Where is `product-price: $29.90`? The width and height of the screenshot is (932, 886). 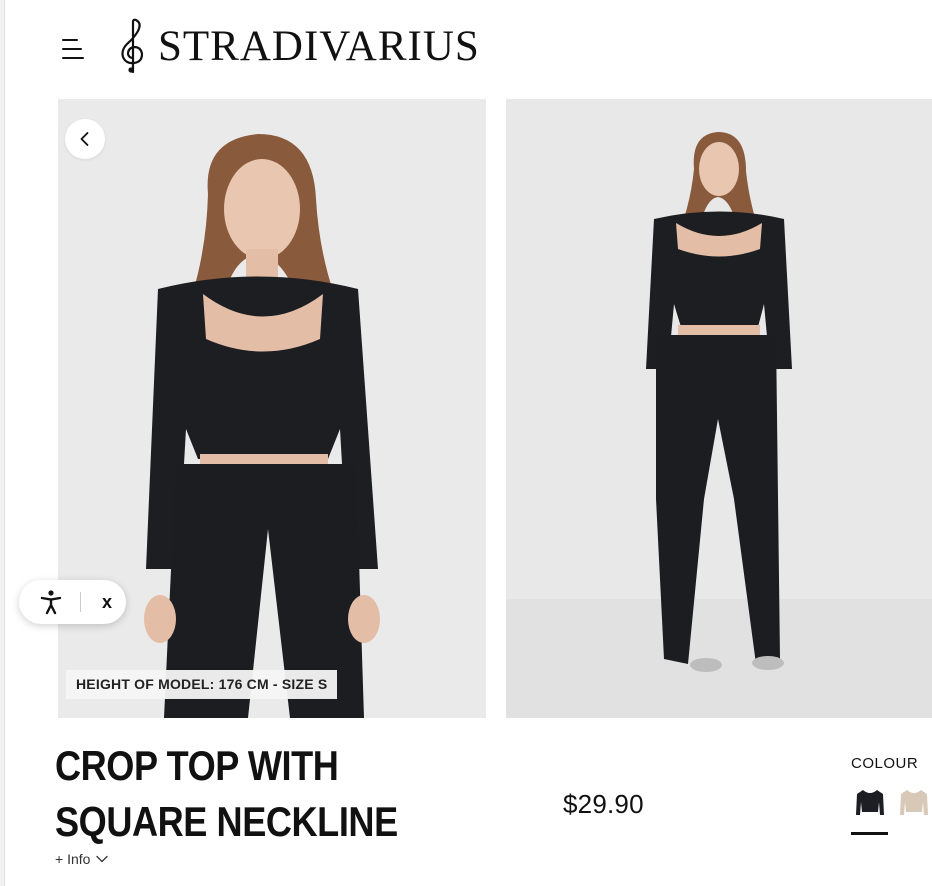 product-price: $29.90 is located at coordinates (603, 804).